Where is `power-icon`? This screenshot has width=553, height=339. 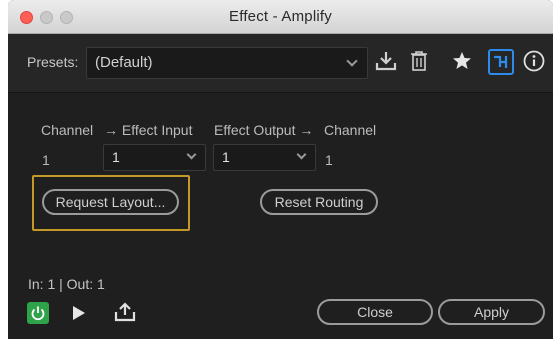 power-icon is located at coordinates (38, 313).